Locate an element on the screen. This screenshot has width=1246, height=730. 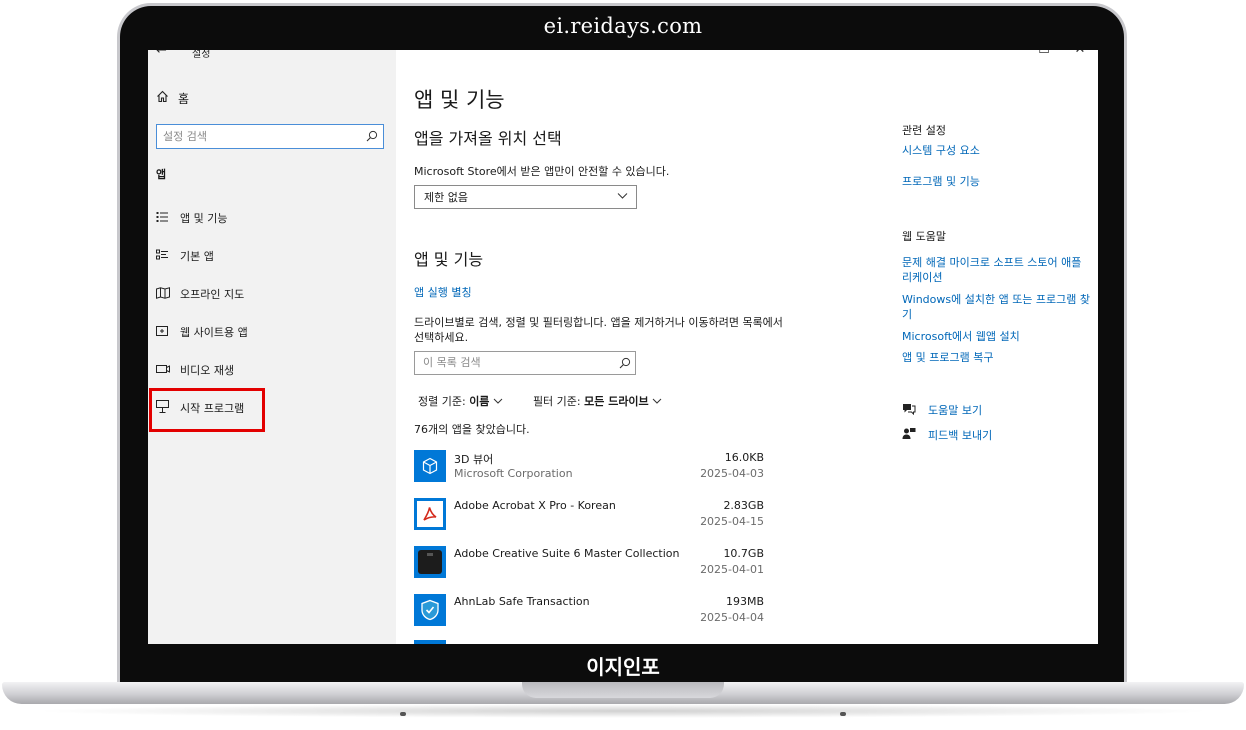
creative-suite-icon is located at coordinates (430, 562).